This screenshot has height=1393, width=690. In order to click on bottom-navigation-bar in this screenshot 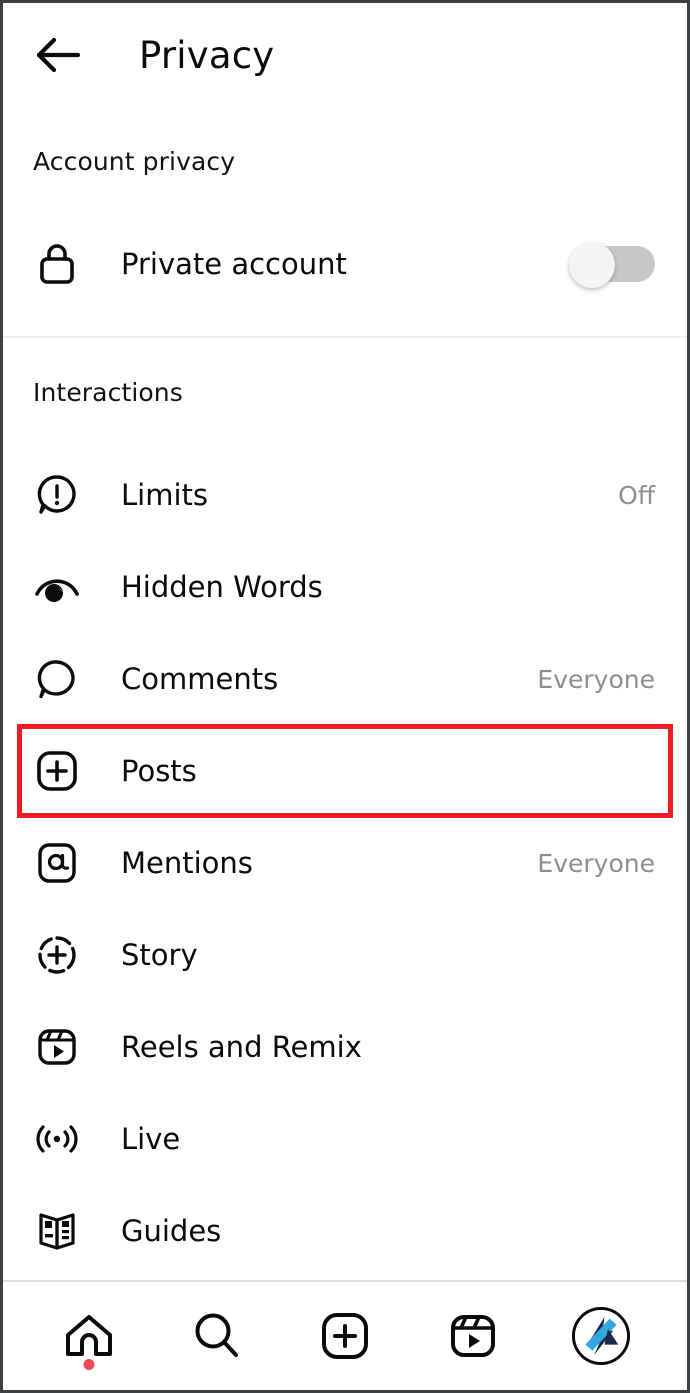, I will do `click(345, 1335)`.